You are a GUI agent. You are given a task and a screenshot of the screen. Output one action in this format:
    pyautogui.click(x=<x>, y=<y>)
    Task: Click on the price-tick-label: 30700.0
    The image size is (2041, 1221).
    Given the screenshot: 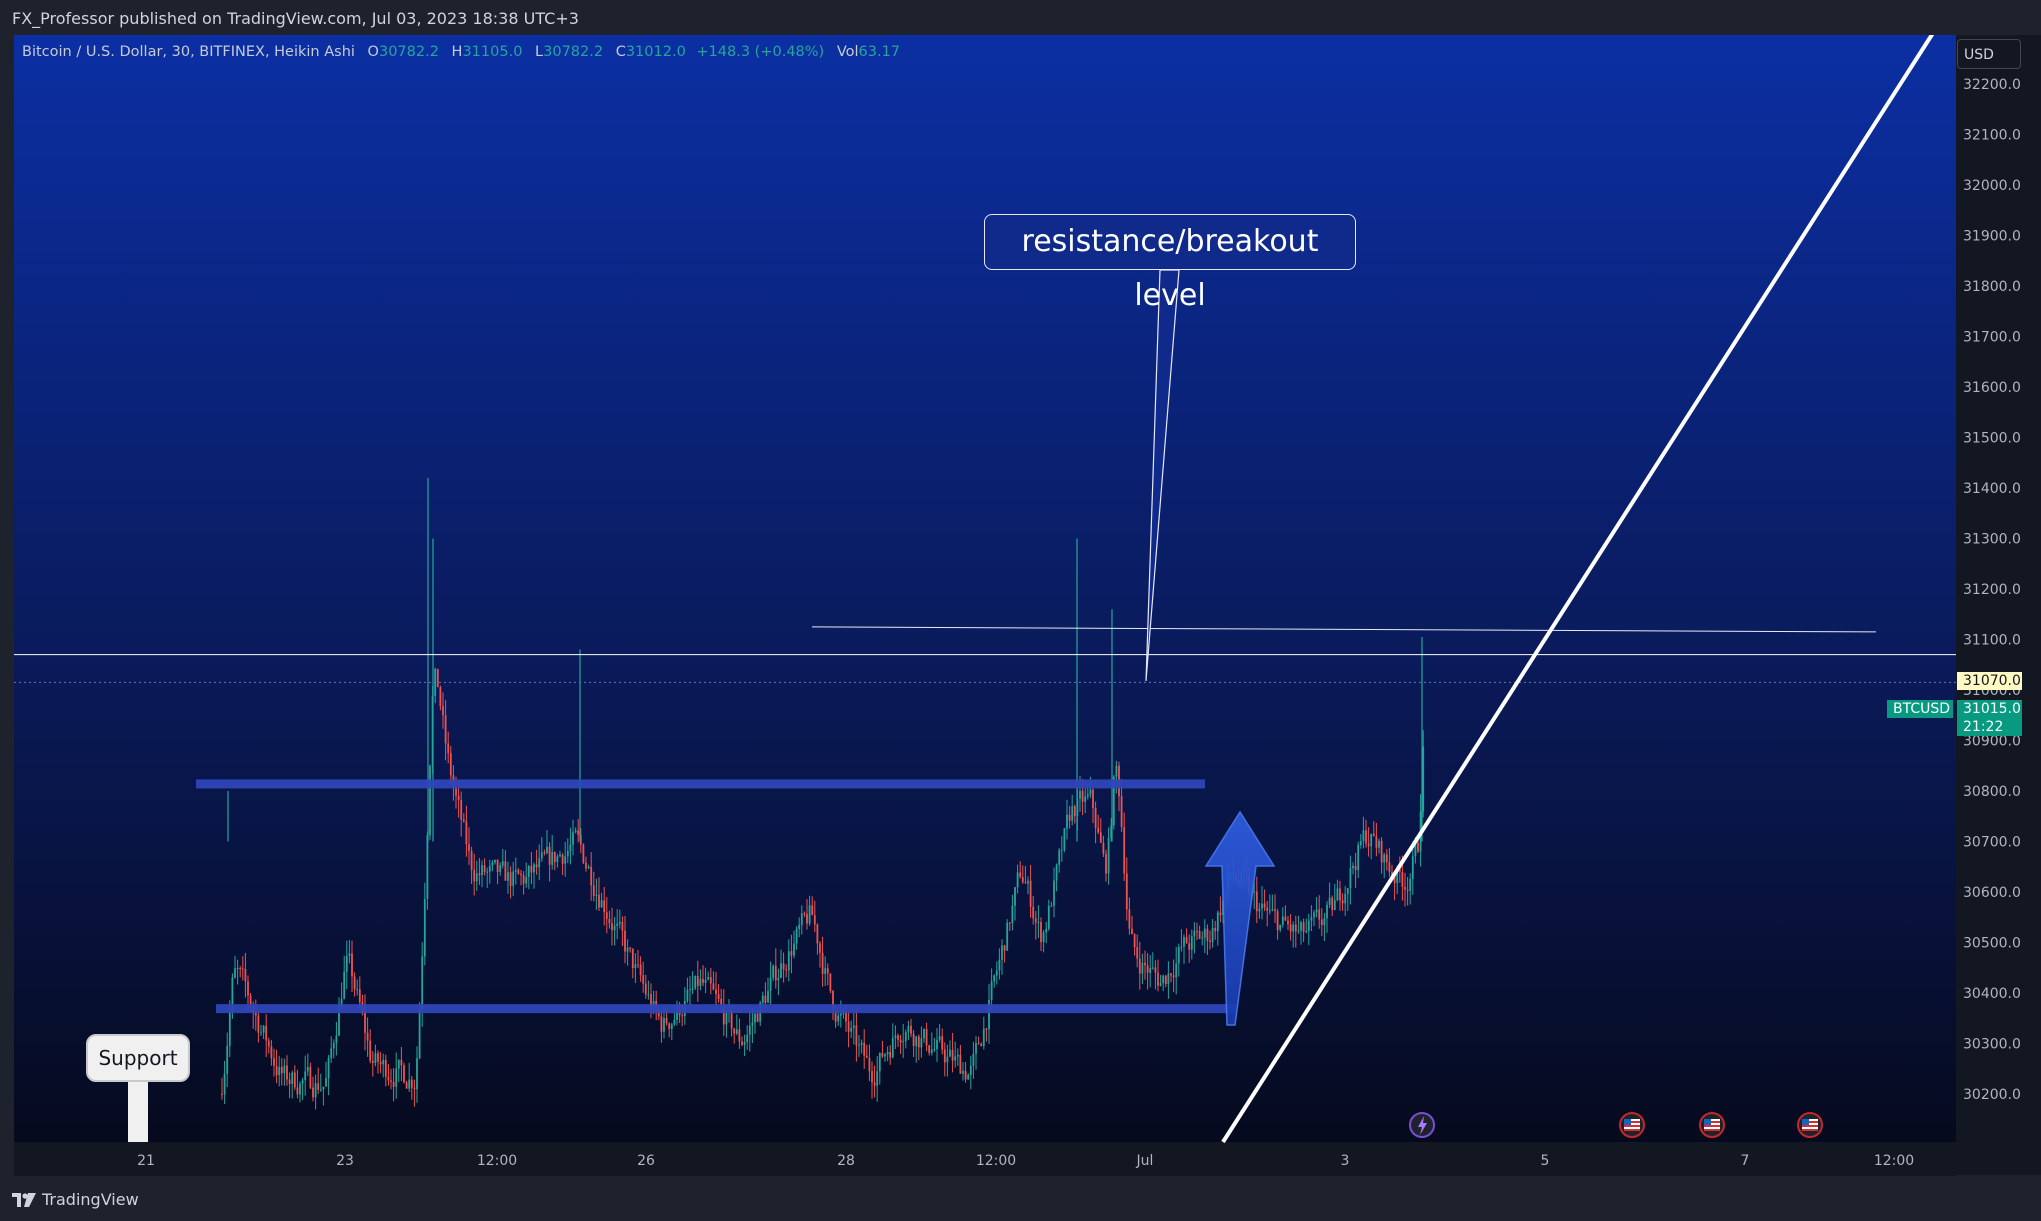 What is the action you would take?
    pyautogui.click(x=1992, y=843)
    